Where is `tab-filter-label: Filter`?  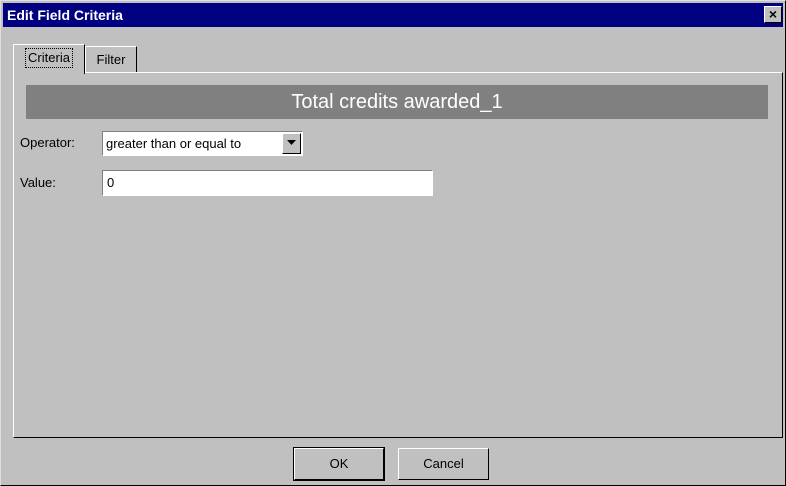 tab-filter-label: Filter is located at coordinates (111, 59).